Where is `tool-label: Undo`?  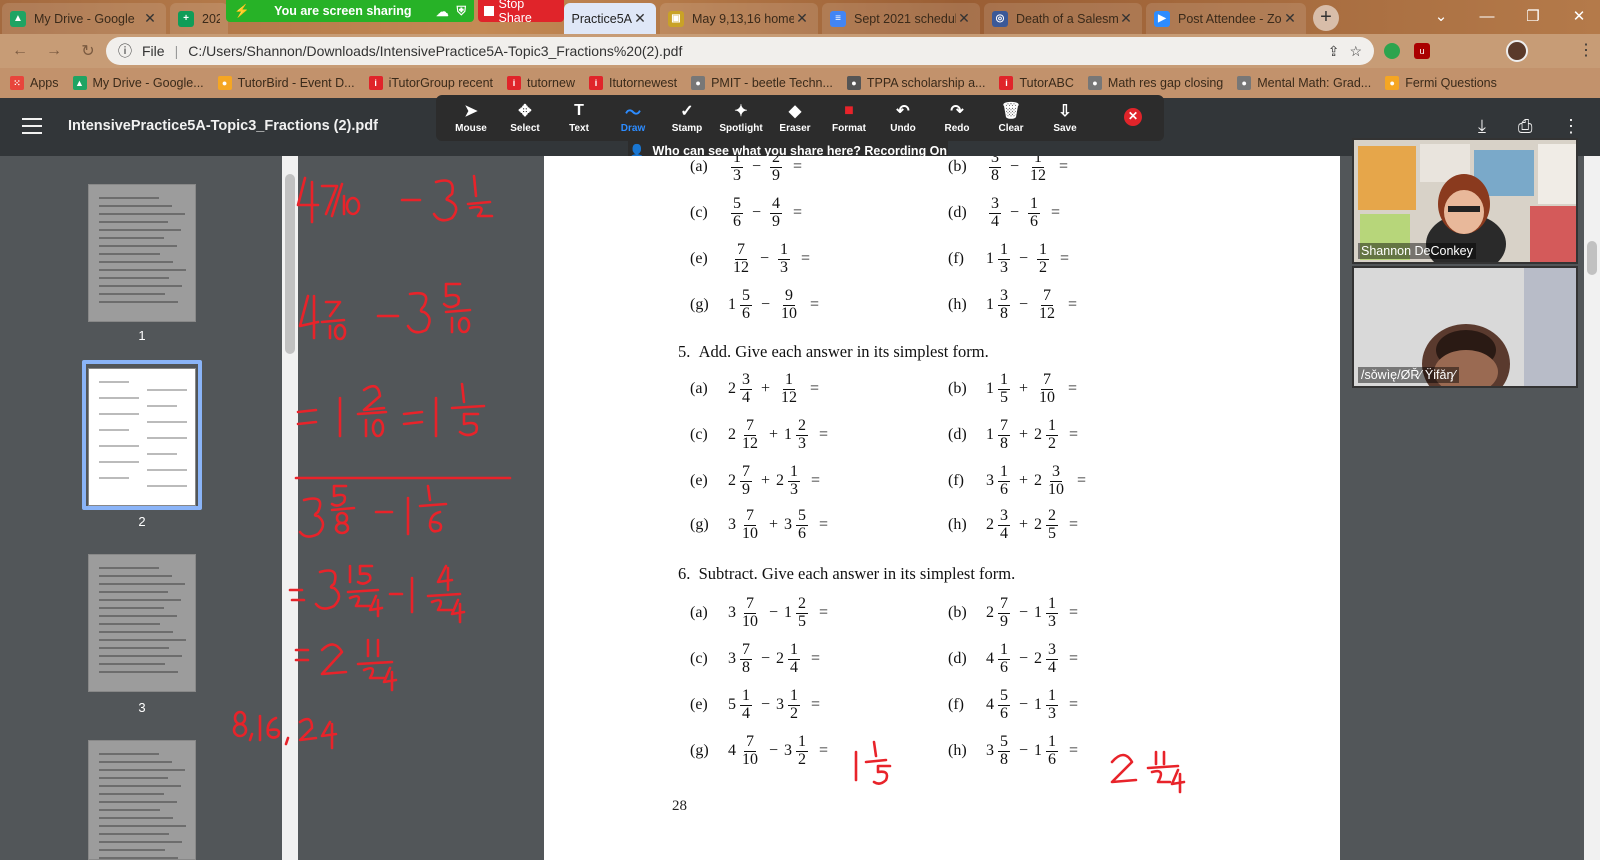 tool-label: Undo is located at coordinates (903, 128).